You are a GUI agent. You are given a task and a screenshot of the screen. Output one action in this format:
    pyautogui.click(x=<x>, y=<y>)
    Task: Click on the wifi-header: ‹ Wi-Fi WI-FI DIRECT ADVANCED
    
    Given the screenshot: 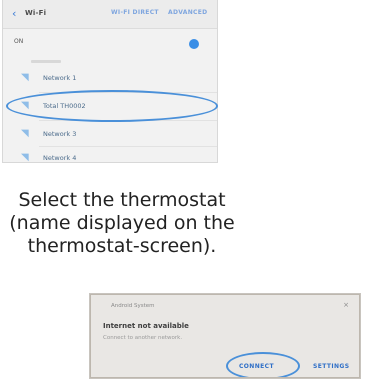 What is the action you would take?
    pyautogui.click(x=110, y=14)
    